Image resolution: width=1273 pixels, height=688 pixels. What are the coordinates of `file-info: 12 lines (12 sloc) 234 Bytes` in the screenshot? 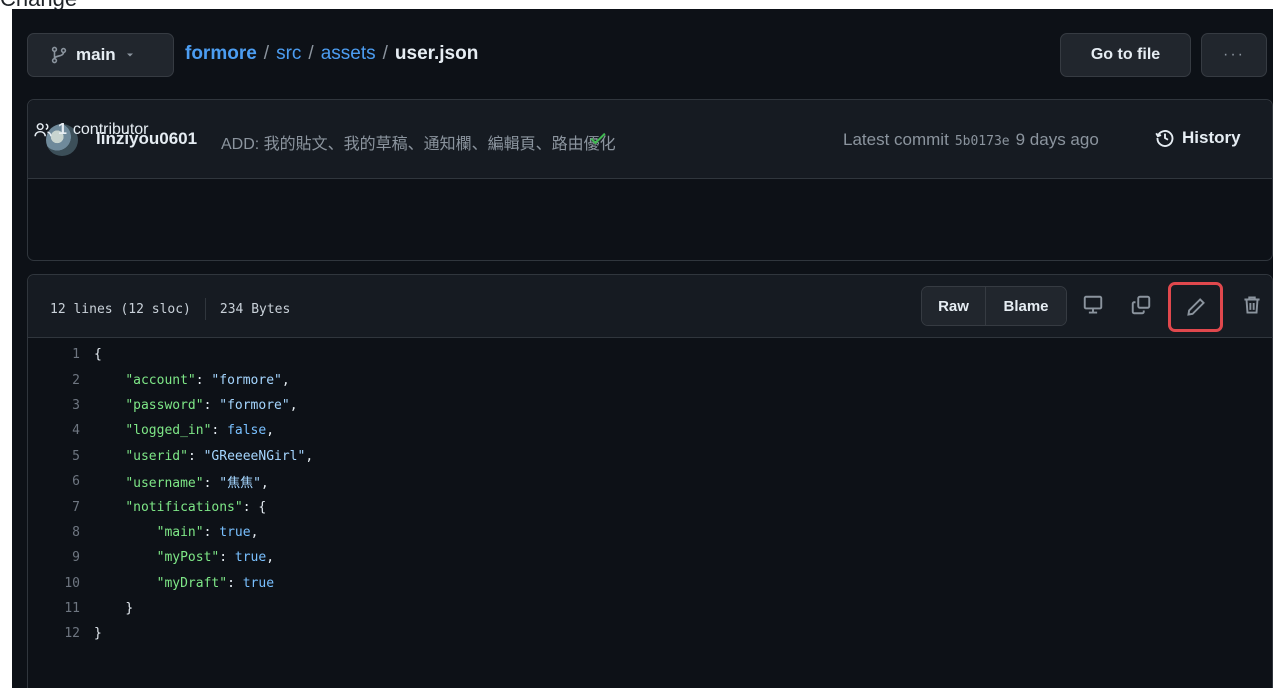 It's located at (170, 309).